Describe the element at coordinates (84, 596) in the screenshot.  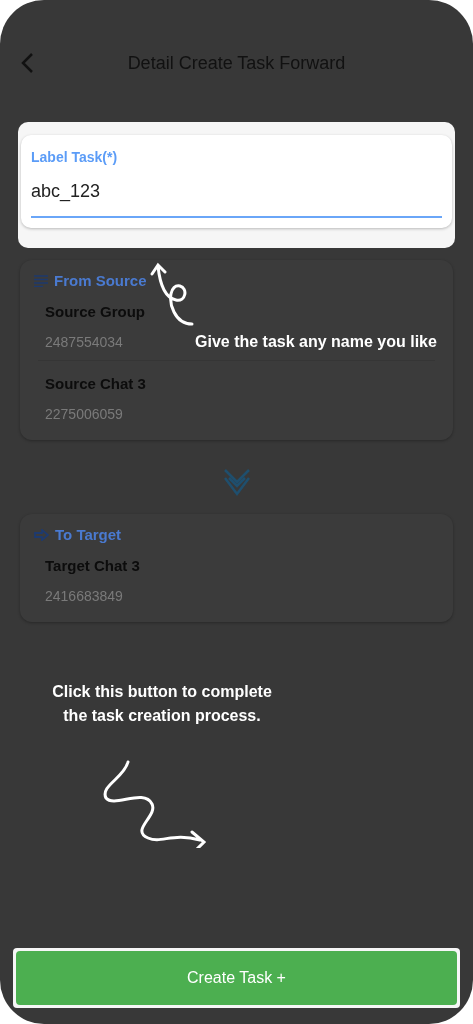
I see `chat-id: 2416683849` at that location.